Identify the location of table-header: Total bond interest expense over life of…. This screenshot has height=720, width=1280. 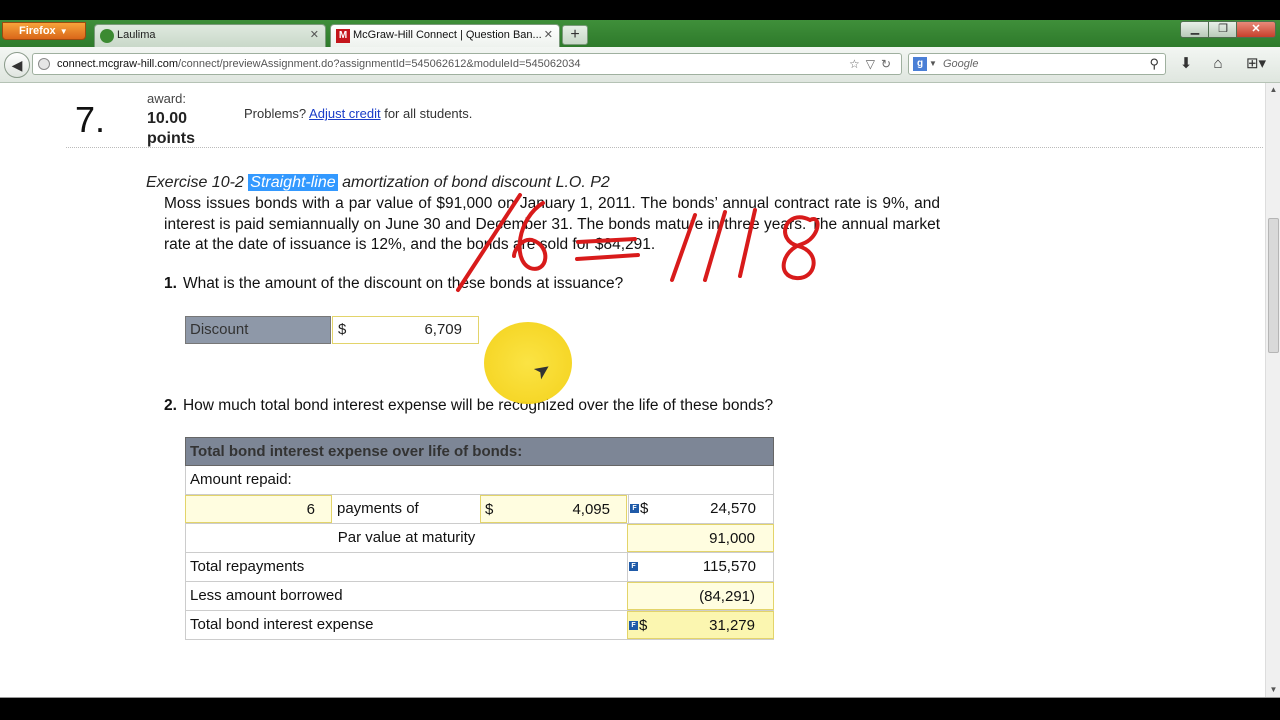
(479, 451).